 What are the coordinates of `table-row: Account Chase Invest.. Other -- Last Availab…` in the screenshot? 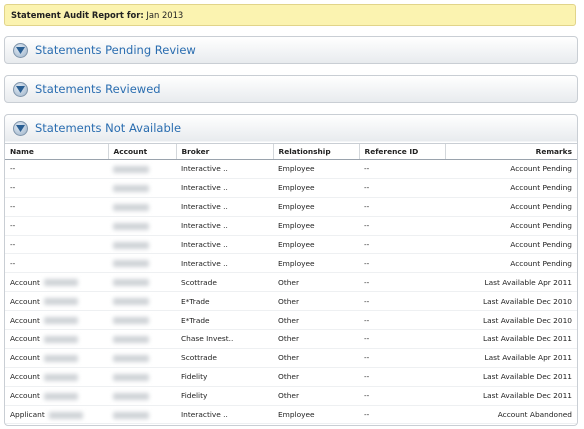 It's located at (291, 339).